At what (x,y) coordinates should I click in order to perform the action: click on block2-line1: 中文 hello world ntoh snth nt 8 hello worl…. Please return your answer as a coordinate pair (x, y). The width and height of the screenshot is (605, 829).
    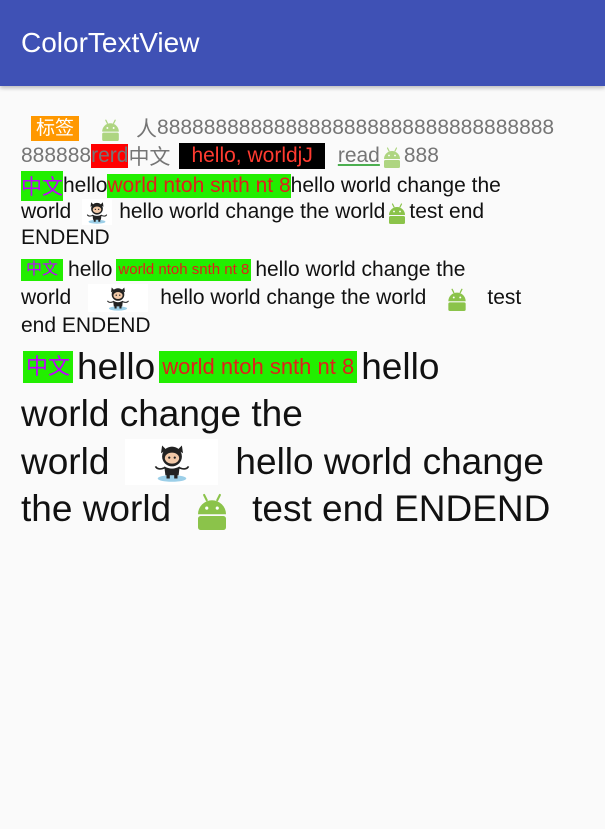
    Looking at the image, I should click on (261, 186).